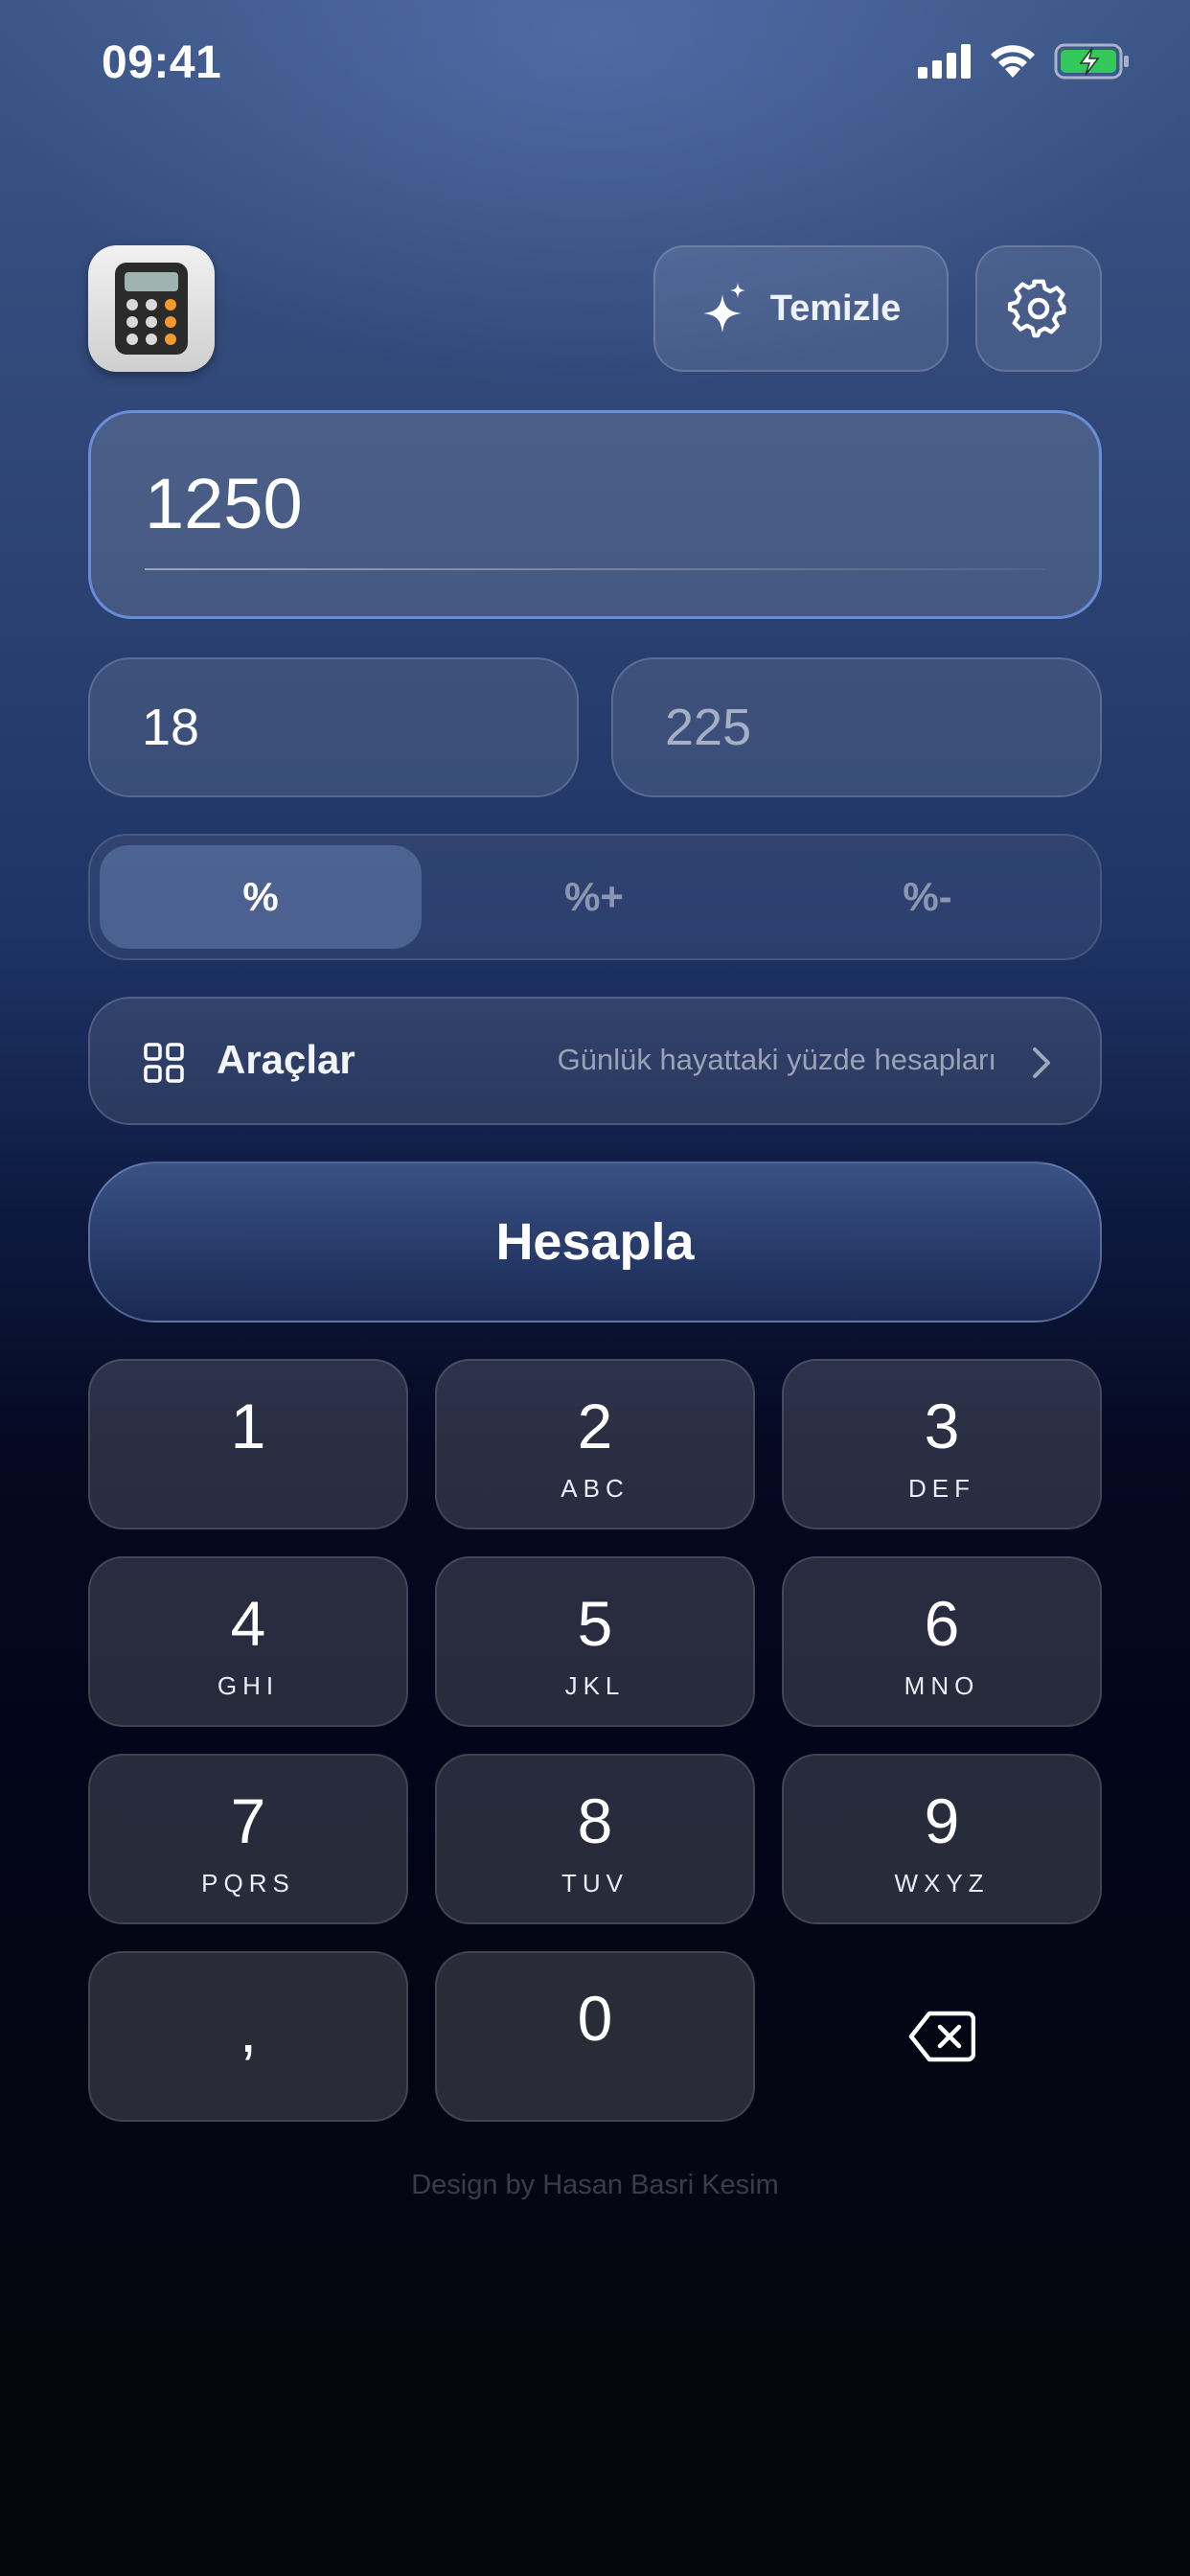  I want to click on amount-underline, so click(595, 569).